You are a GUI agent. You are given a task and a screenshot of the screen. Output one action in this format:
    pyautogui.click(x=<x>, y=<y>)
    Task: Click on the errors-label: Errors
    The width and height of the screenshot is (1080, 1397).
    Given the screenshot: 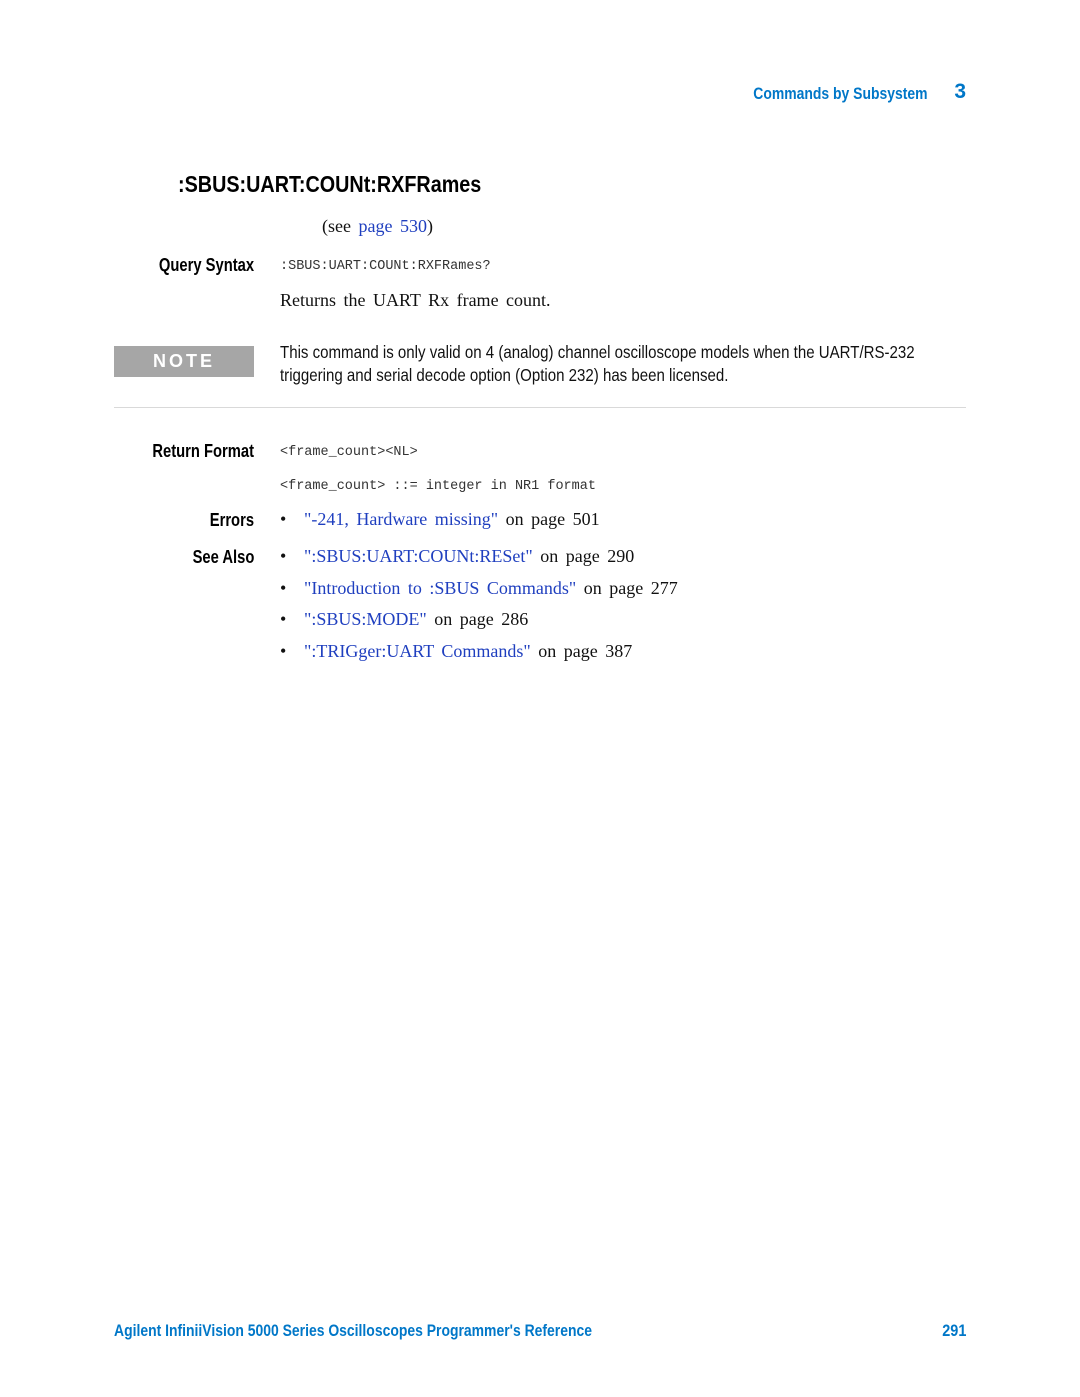 What is the action you would take?
    pyautogui.click(x=231, y=520)
    